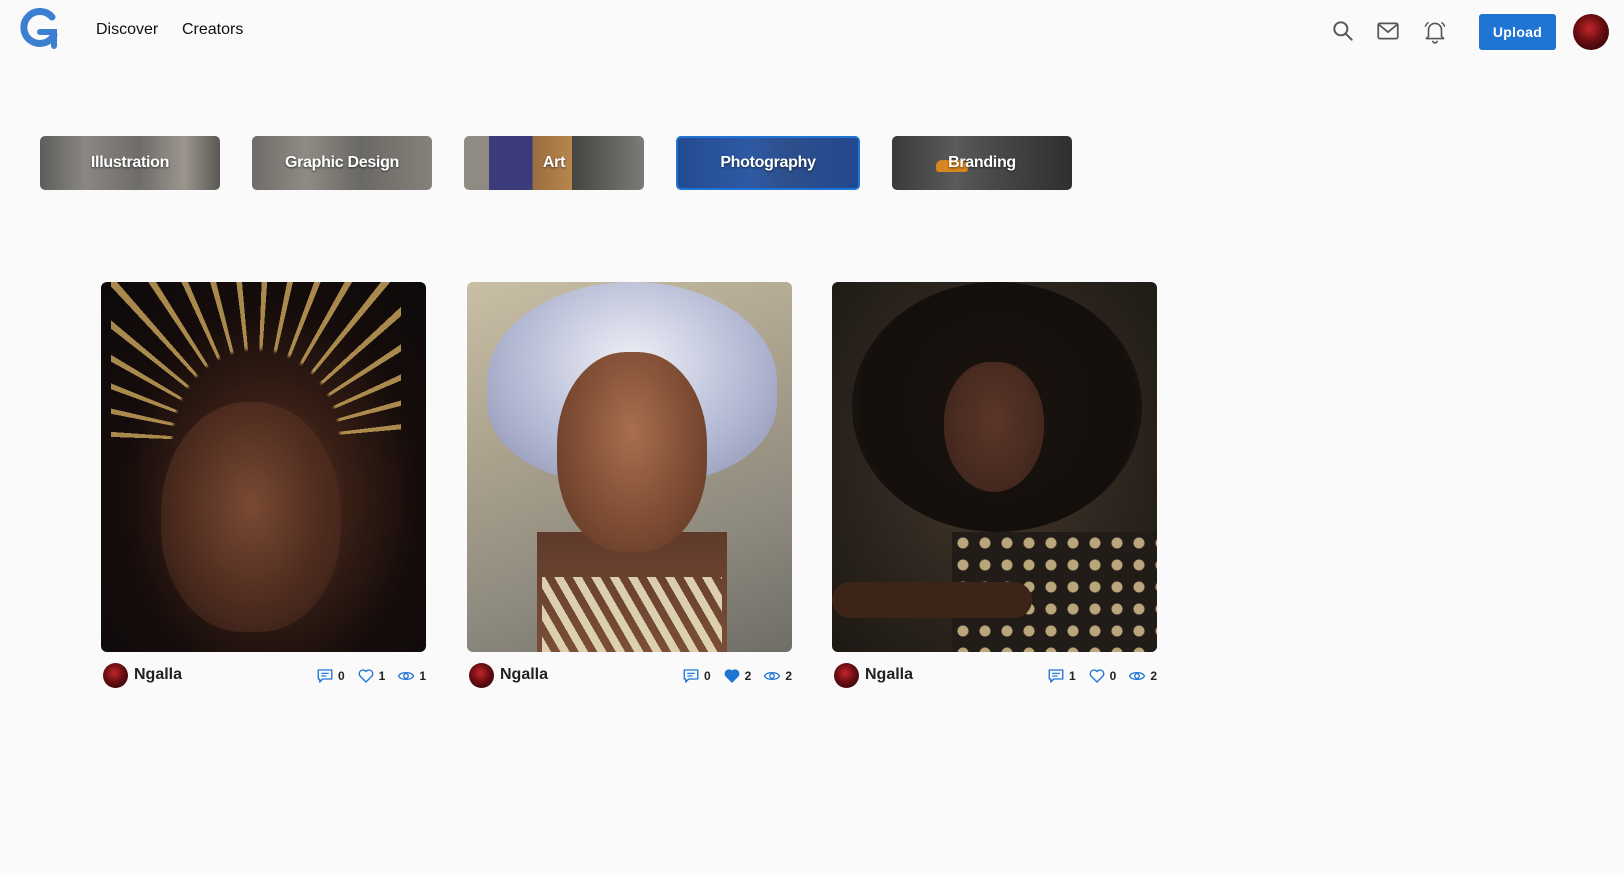  Describe the element at coordinates (1591, 32) in the screenshot. I see `user-avatar` at that location.